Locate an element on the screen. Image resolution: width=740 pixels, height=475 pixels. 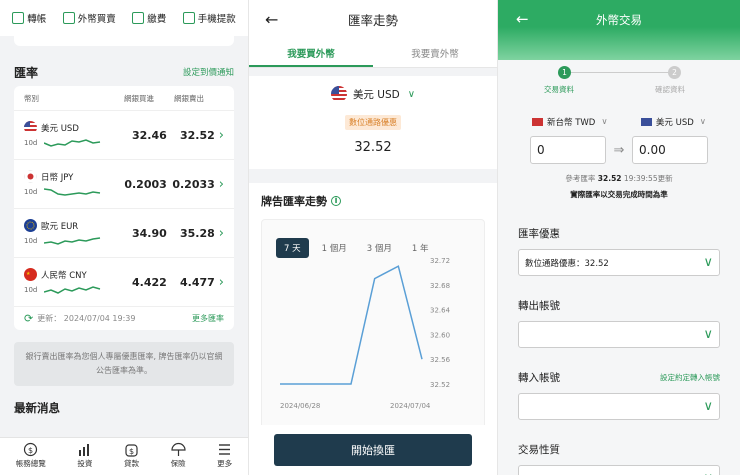
card-edge is located at coordinates (124, 41).